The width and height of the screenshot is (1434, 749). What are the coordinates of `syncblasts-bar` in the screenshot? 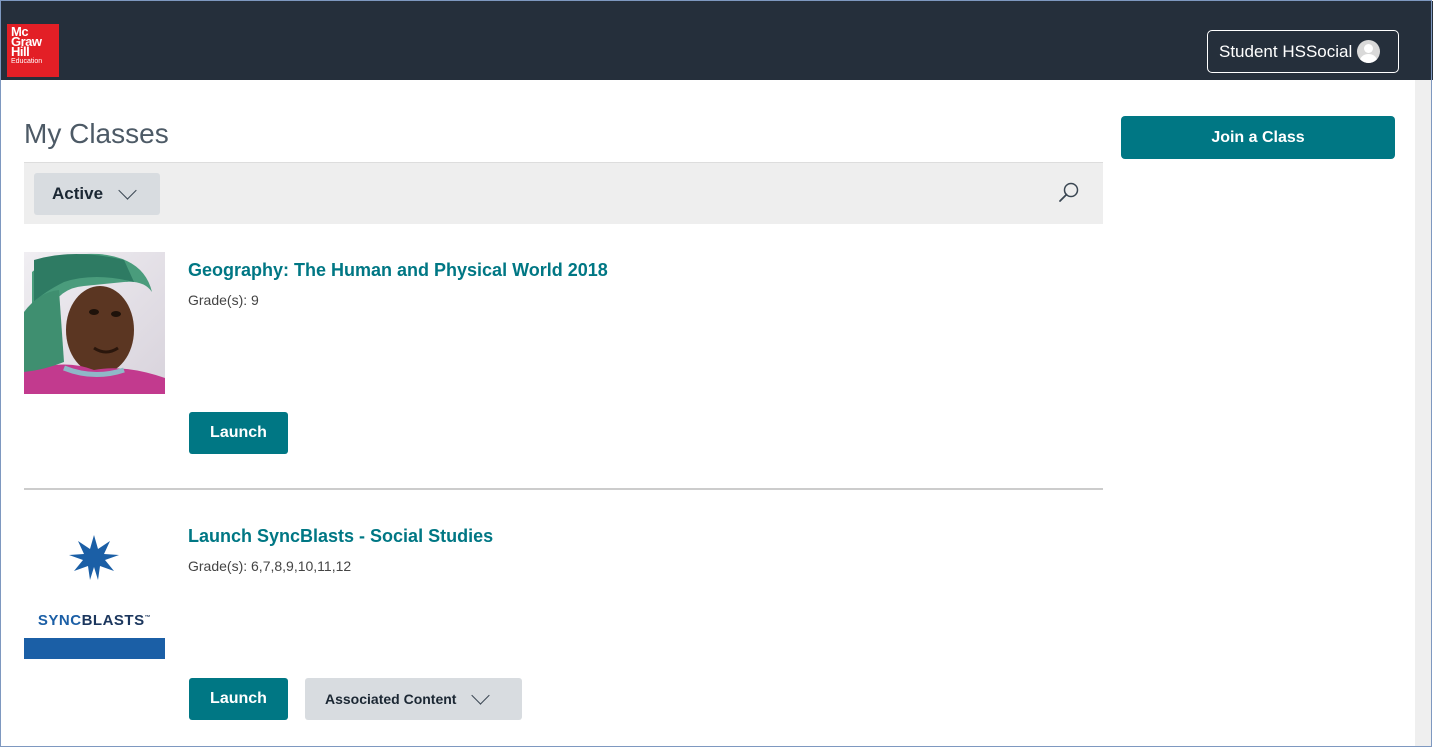 It's located at (94, 648).